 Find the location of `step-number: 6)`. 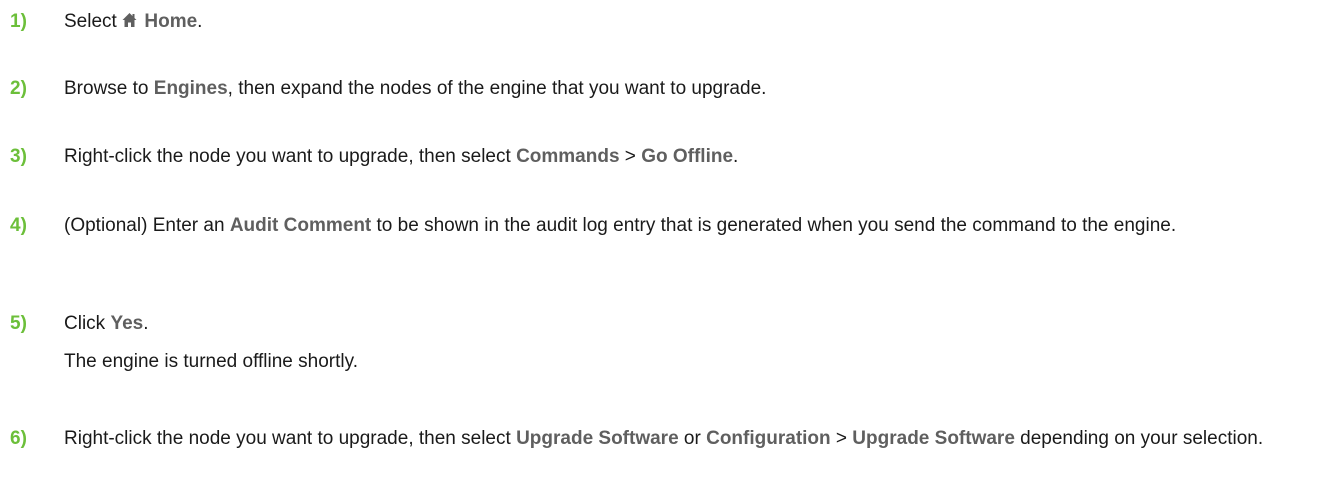

step-number: 6) is located at coordinates (18, 438).